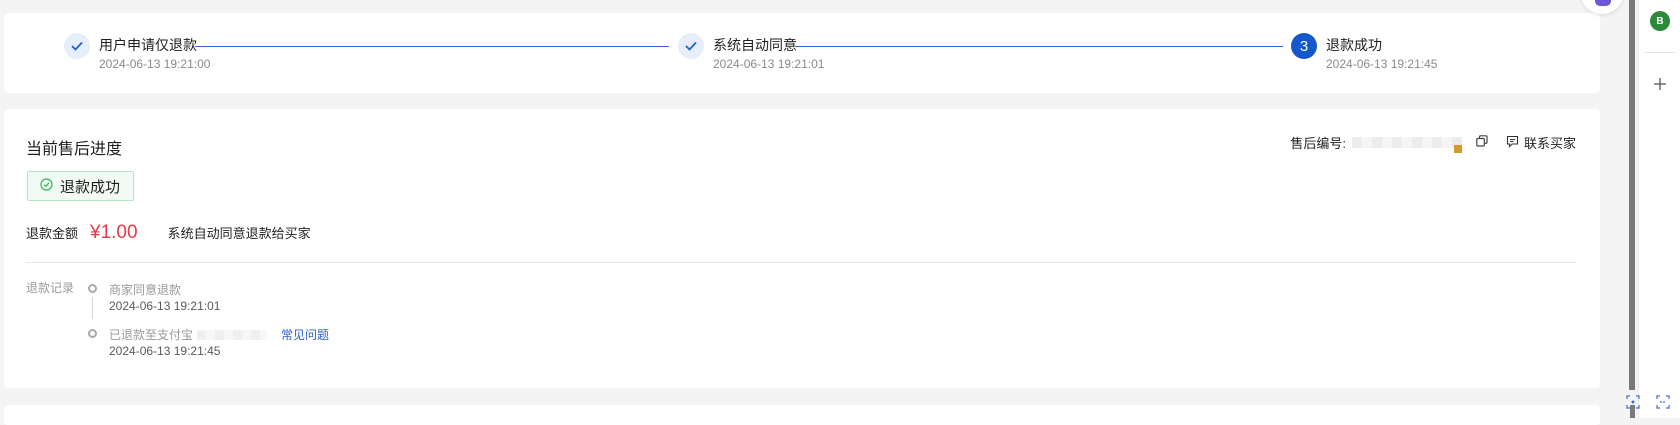 Image resolution: width=1680 pixels, height=425 pixels. I want to click on step-title: 系统自动同意, so click(755, 45).